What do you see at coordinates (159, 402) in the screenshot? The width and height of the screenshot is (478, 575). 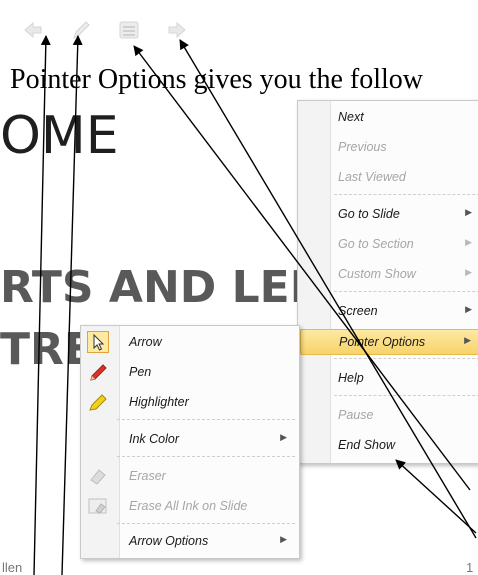 I see `menu-item-label: Highlighter` at bounding box center [159, 402].